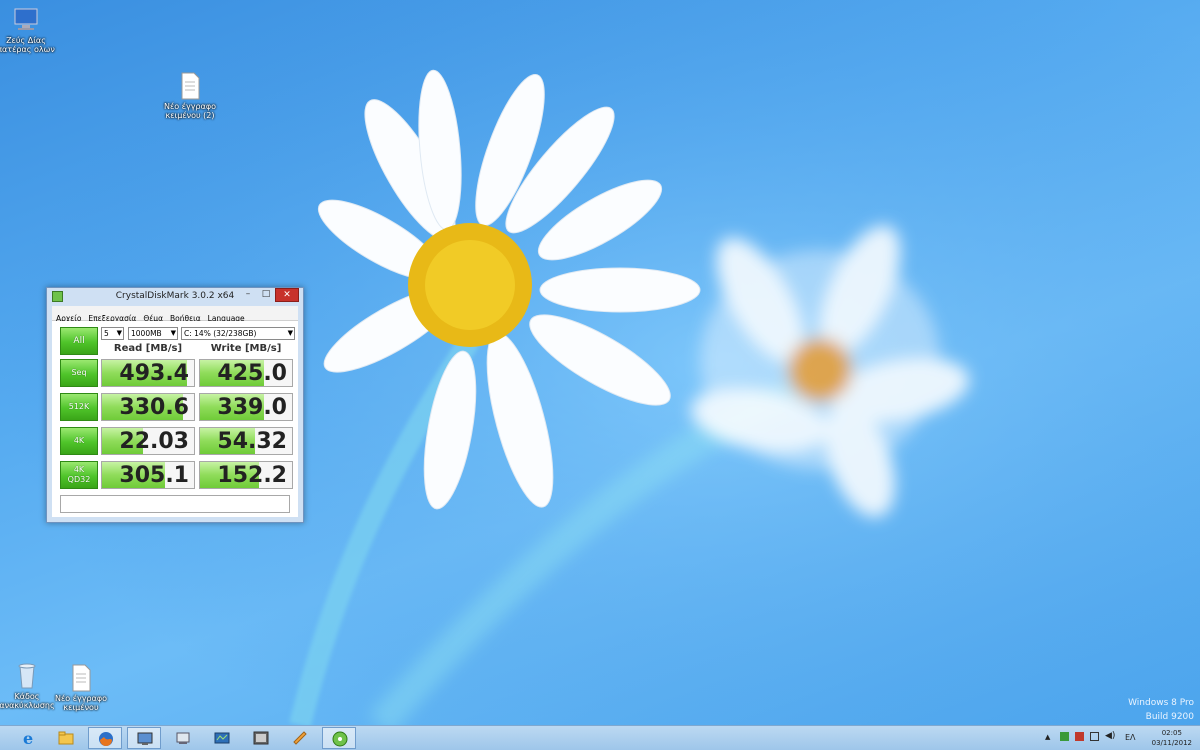 The image size is (1200, 750). Describe the element at coordinates (1130, 737) in the screenshot. I see `input-language-indicator: ΕΛ` at that location.